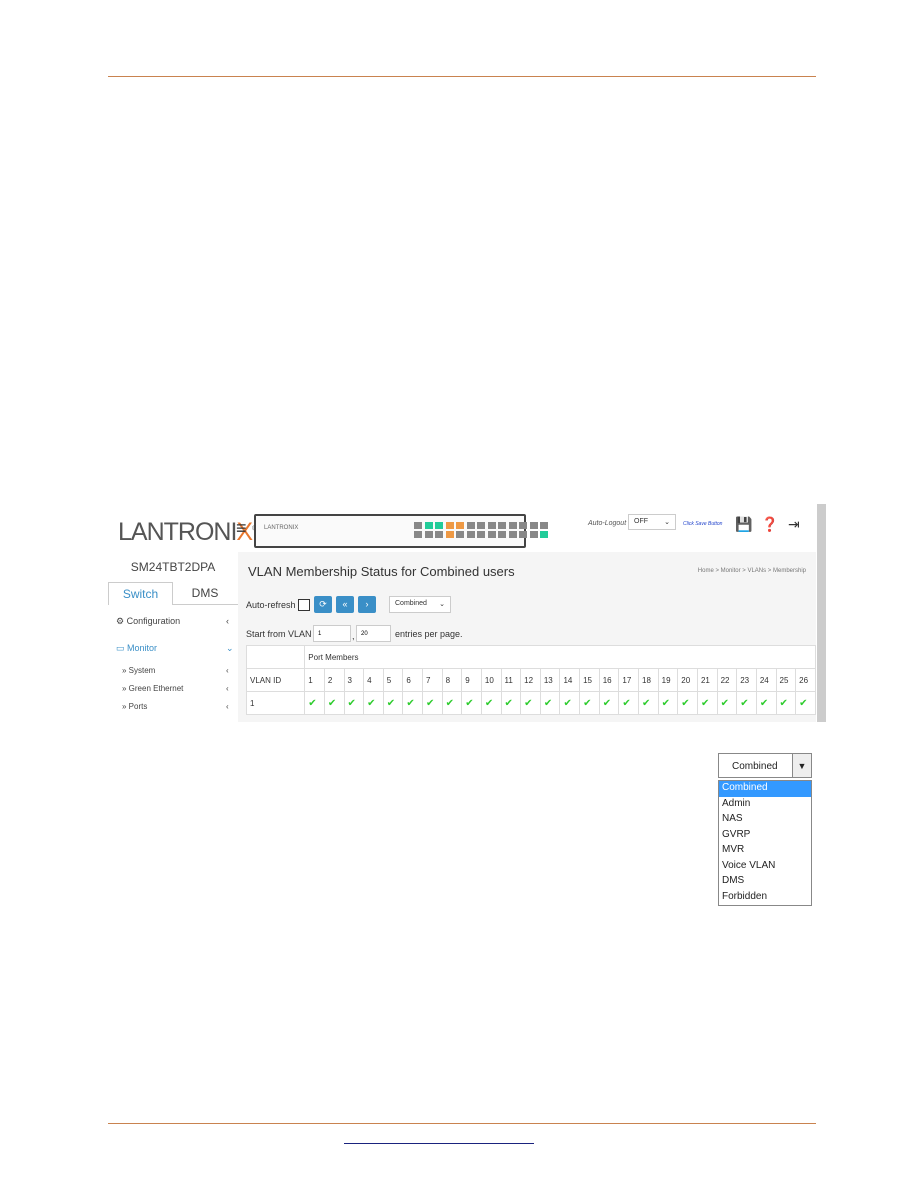 This screenshot has height=1188, width=918. What do you see at coordinates (275, 680) in the screenshot?
I see `vlan-id-header: VLAN ID` at bounding box center [275, 680].